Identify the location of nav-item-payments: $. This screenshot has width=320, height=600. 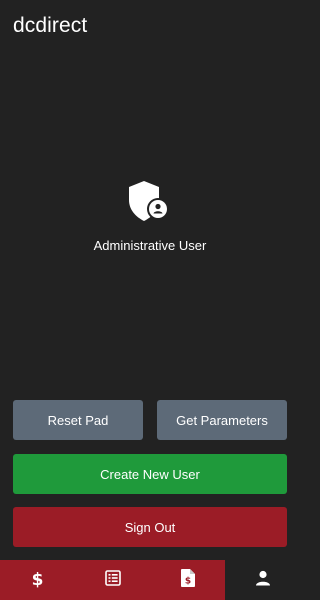
(37, 580).